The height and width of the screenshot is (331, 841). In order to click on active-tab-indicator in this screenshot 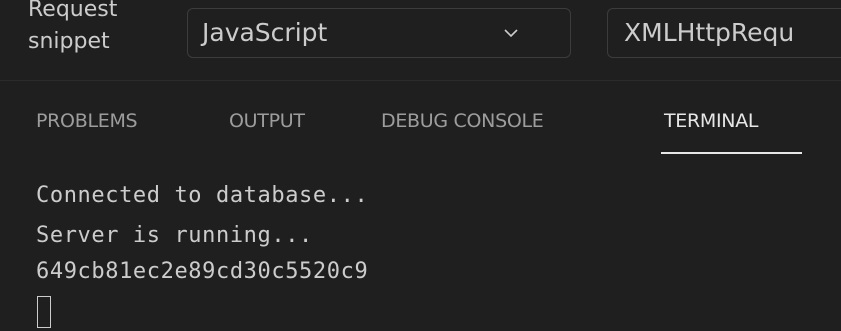, I will do `click(731, 153)`.